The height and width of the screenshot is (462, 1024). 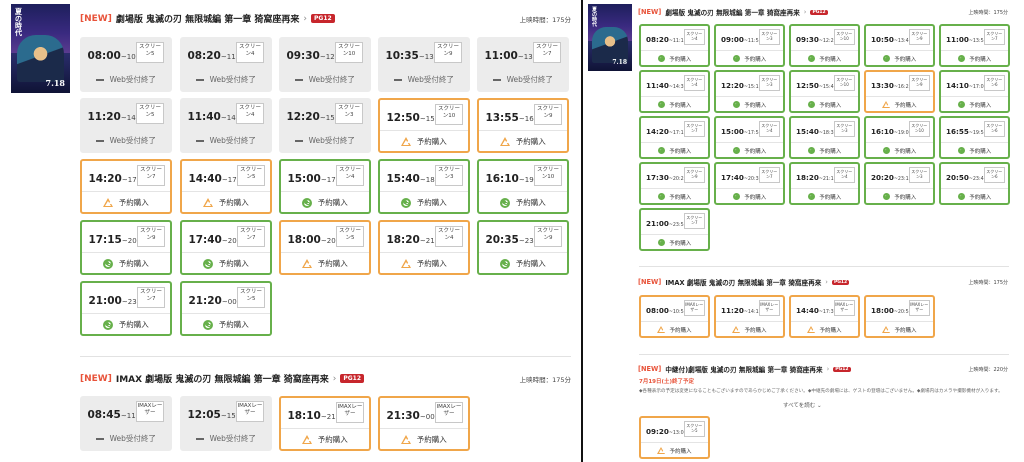 I want to click on showtime-card: 11:40~14:35 スクリーン4 予約購入, so click(x=674, y=91).